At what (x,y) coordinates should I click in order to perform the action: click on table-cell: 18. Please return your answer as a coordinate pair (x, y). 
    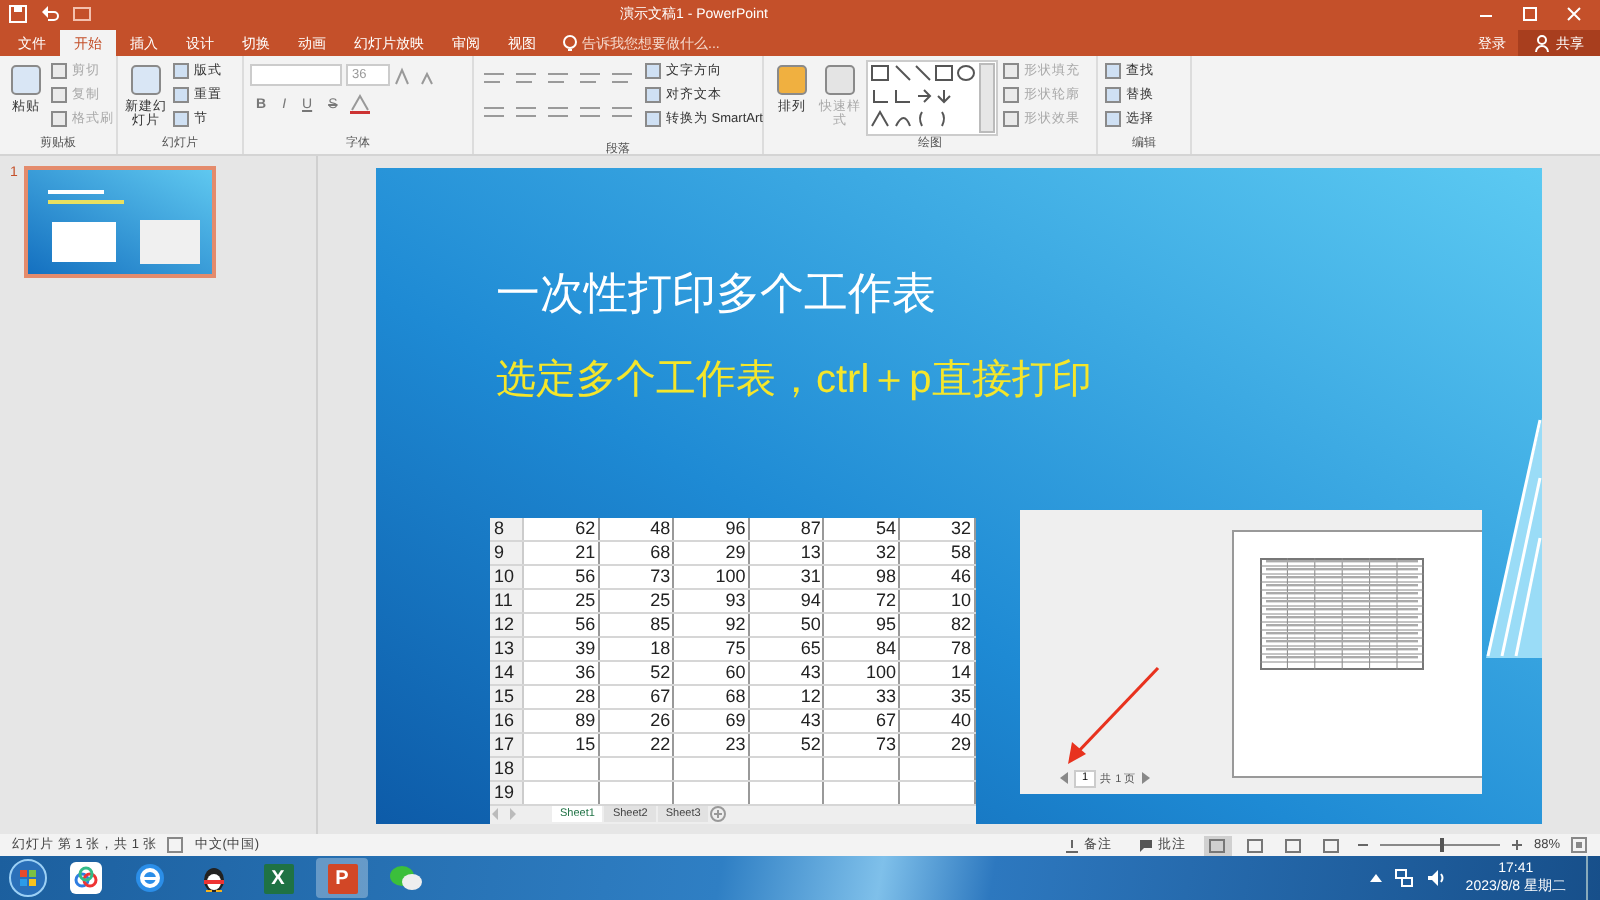
    Looking at the image, I should click on (637, 648).